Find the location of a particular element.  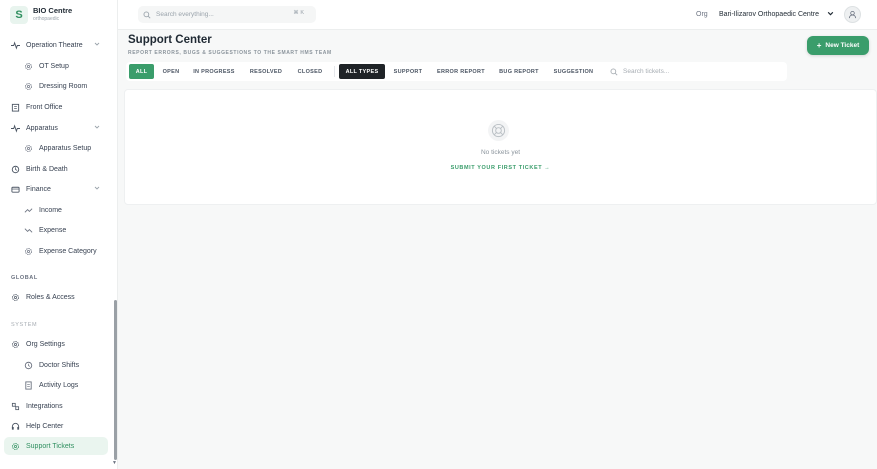

org-name: Bari-Ilizarov Orthopaedic Centre is located at coordinates (769, 14).